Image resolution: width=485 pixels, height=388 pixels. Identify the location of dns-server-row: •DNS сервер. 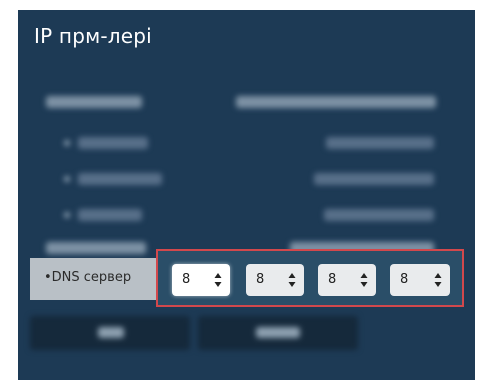
(98, 279).